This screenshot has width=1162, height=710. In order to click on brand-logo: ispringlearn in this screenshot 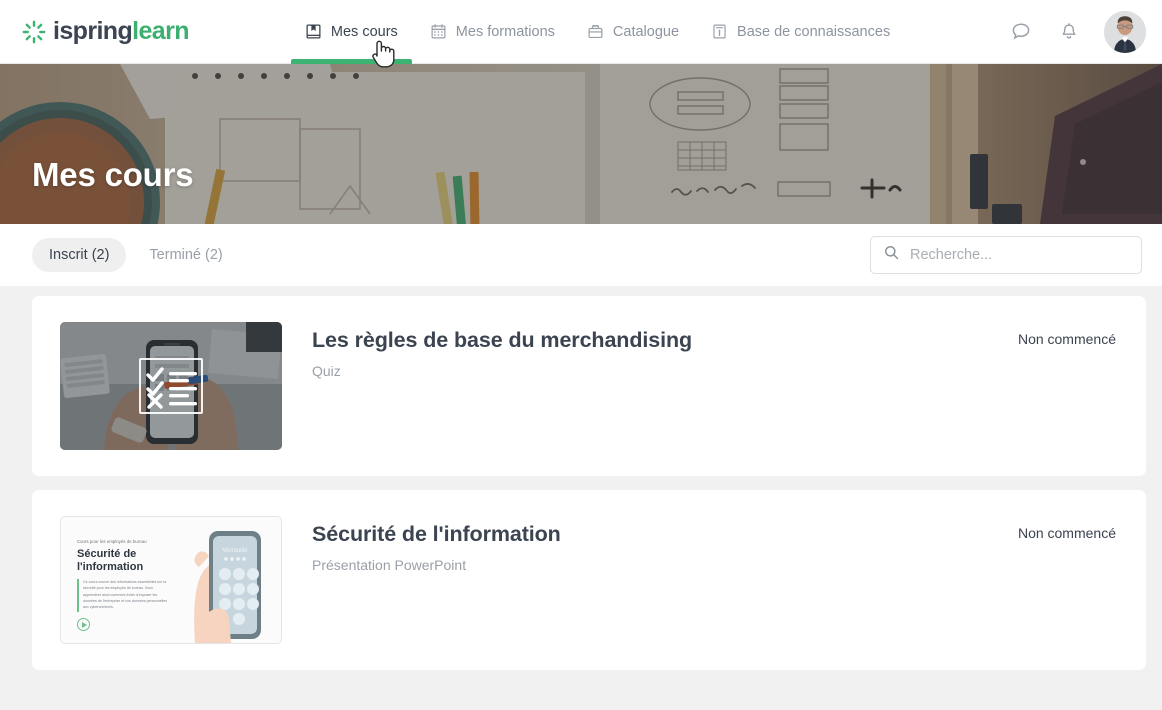, I will do `click(106, 31)`.